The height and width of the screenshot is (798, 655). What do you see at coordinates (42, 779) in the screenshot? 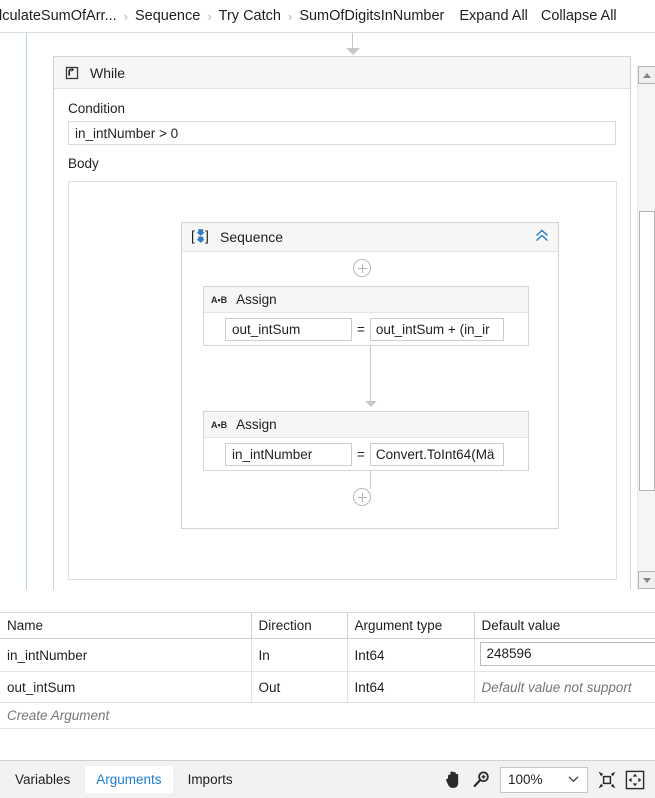
I see `tab-variables: Variables` at bounding box center [42, 779].